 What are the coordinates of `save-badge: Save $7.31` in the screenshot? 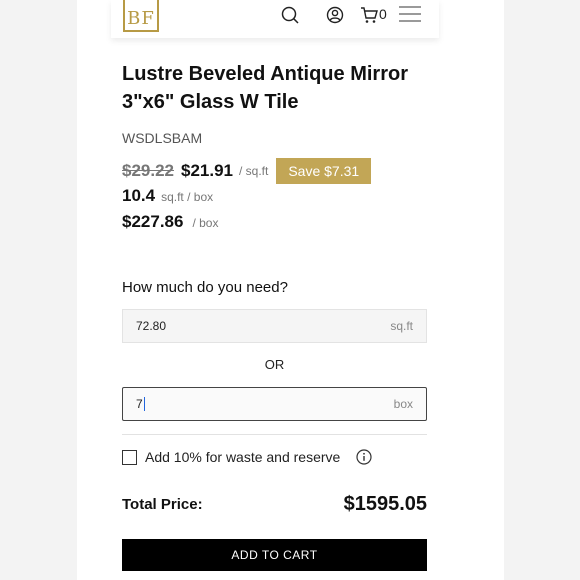 It's located at (324, 171).